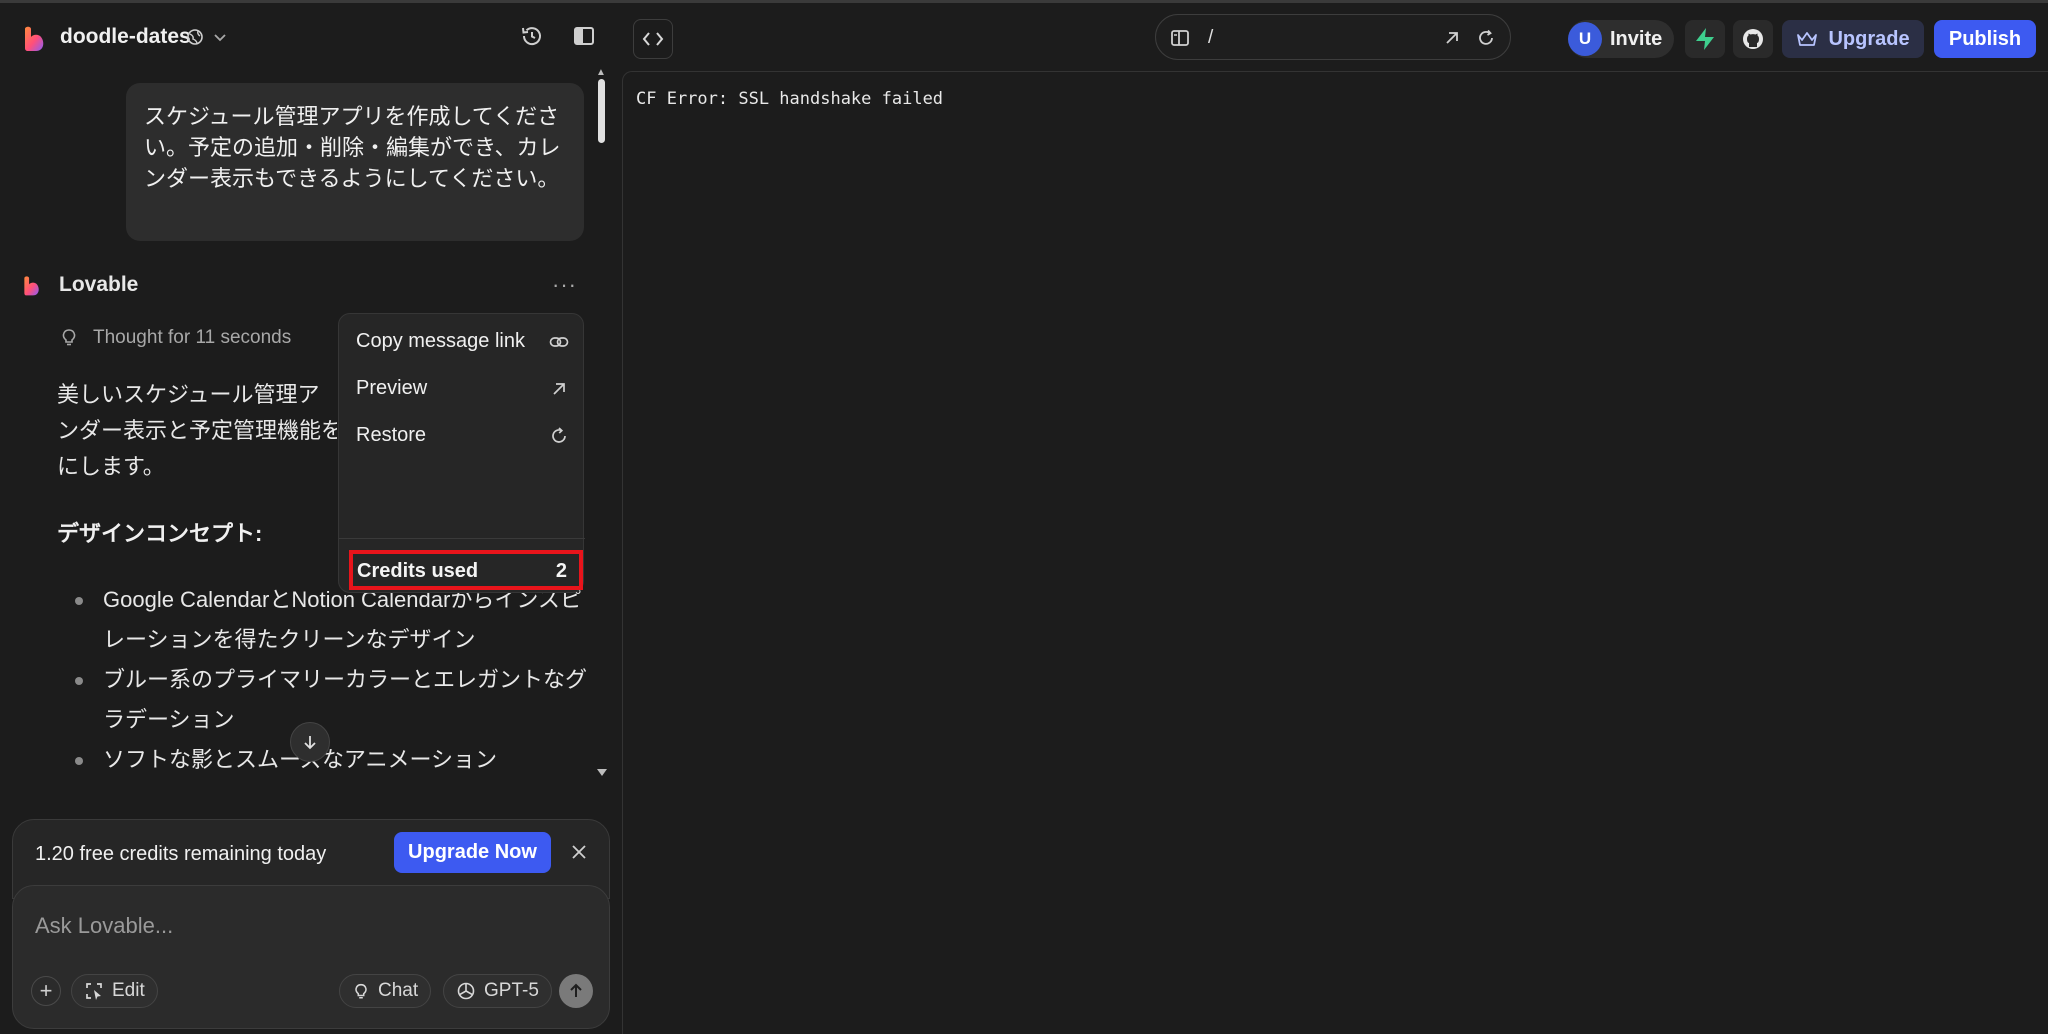  I want to click on reply-line: ンダー表示と予定管理機能を, so click(197, 430).